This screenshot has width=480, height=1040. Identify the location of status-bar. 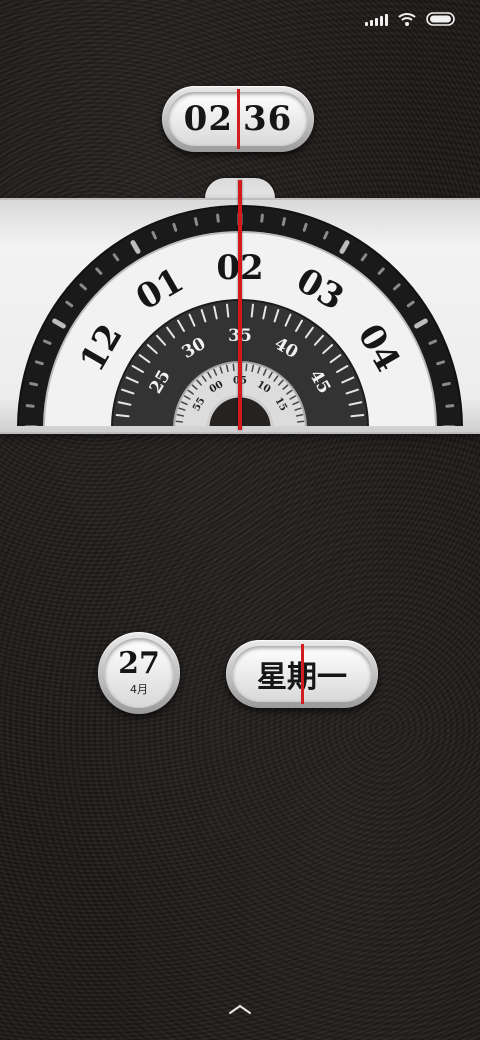
(410, 19).